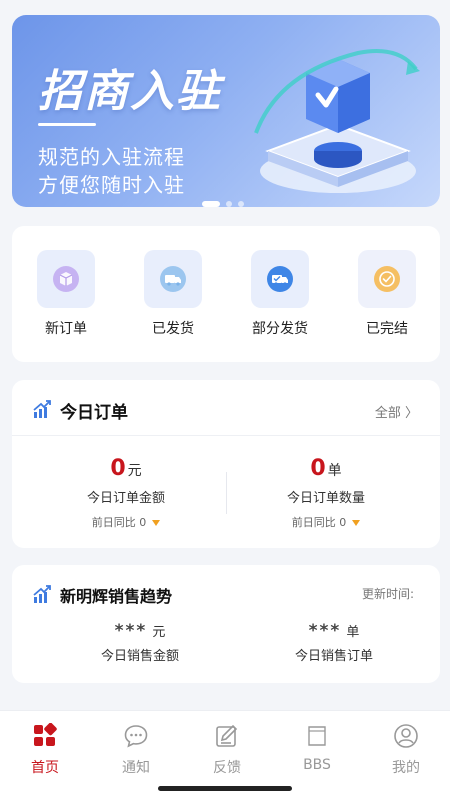  What do you see at coordinates (66, 329) in the screenshot?
I see `status-label: 新订单` at bounding box center [66, 329].